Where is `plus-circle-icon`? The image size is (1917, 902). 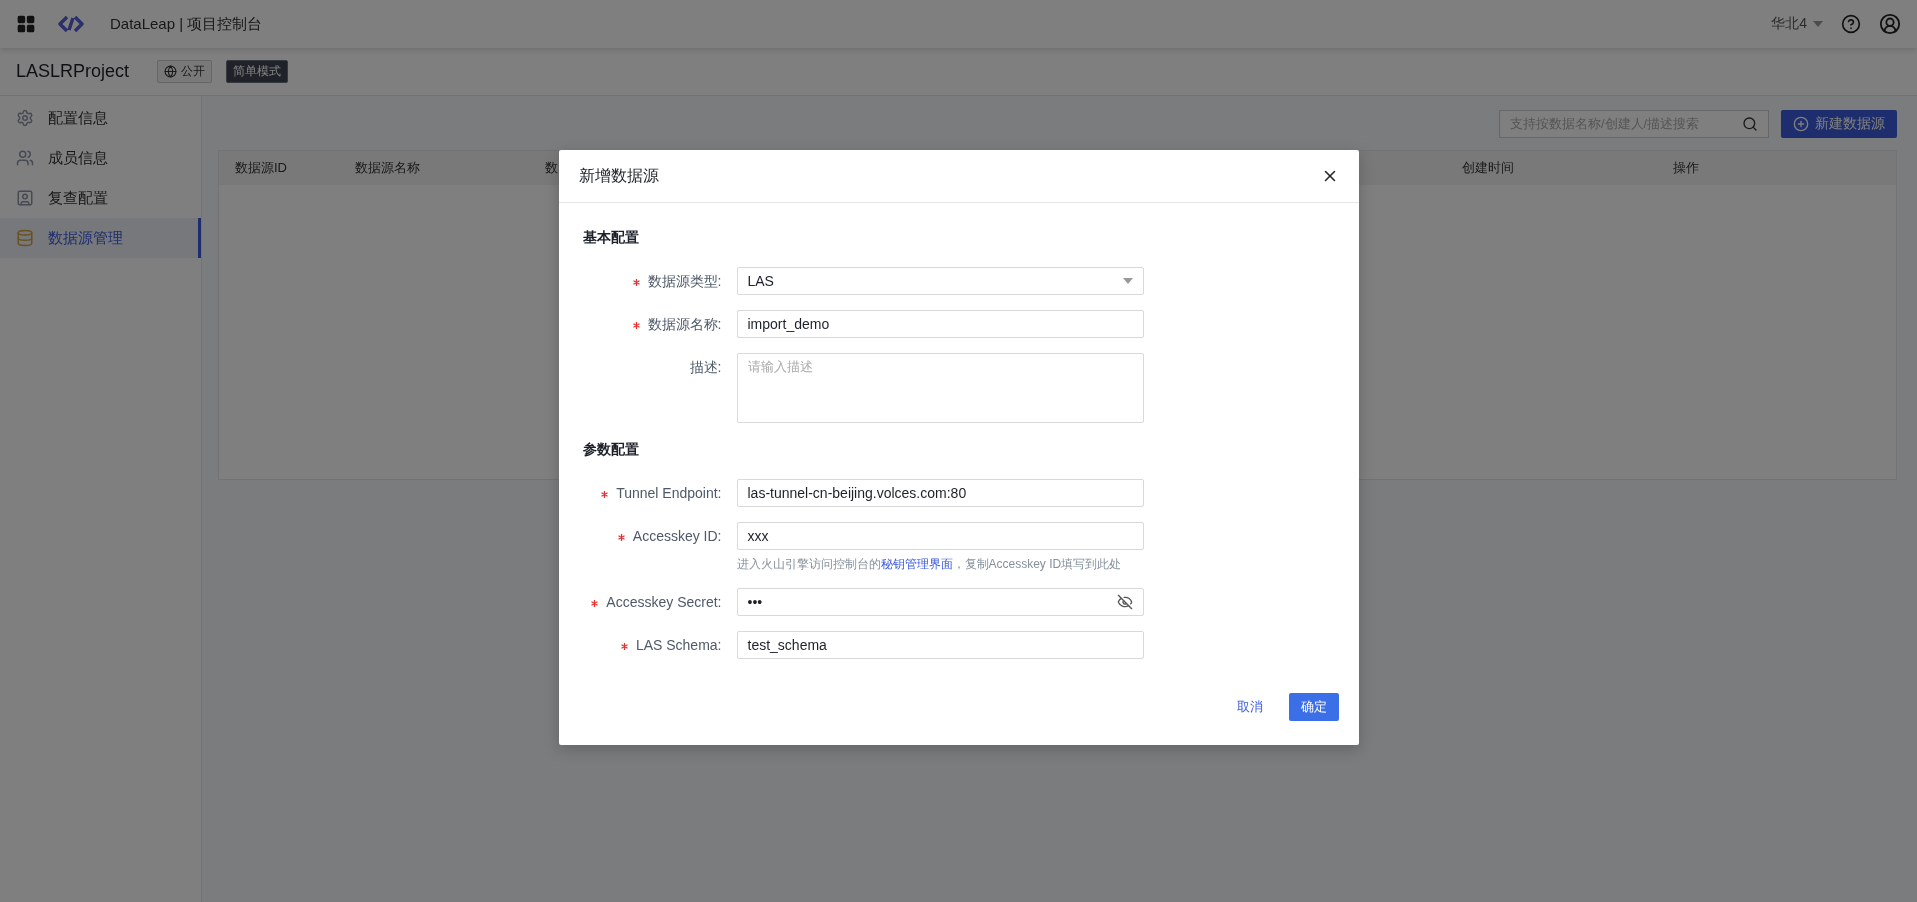 plus-circle-icon is located at coordinates (1801, 124).